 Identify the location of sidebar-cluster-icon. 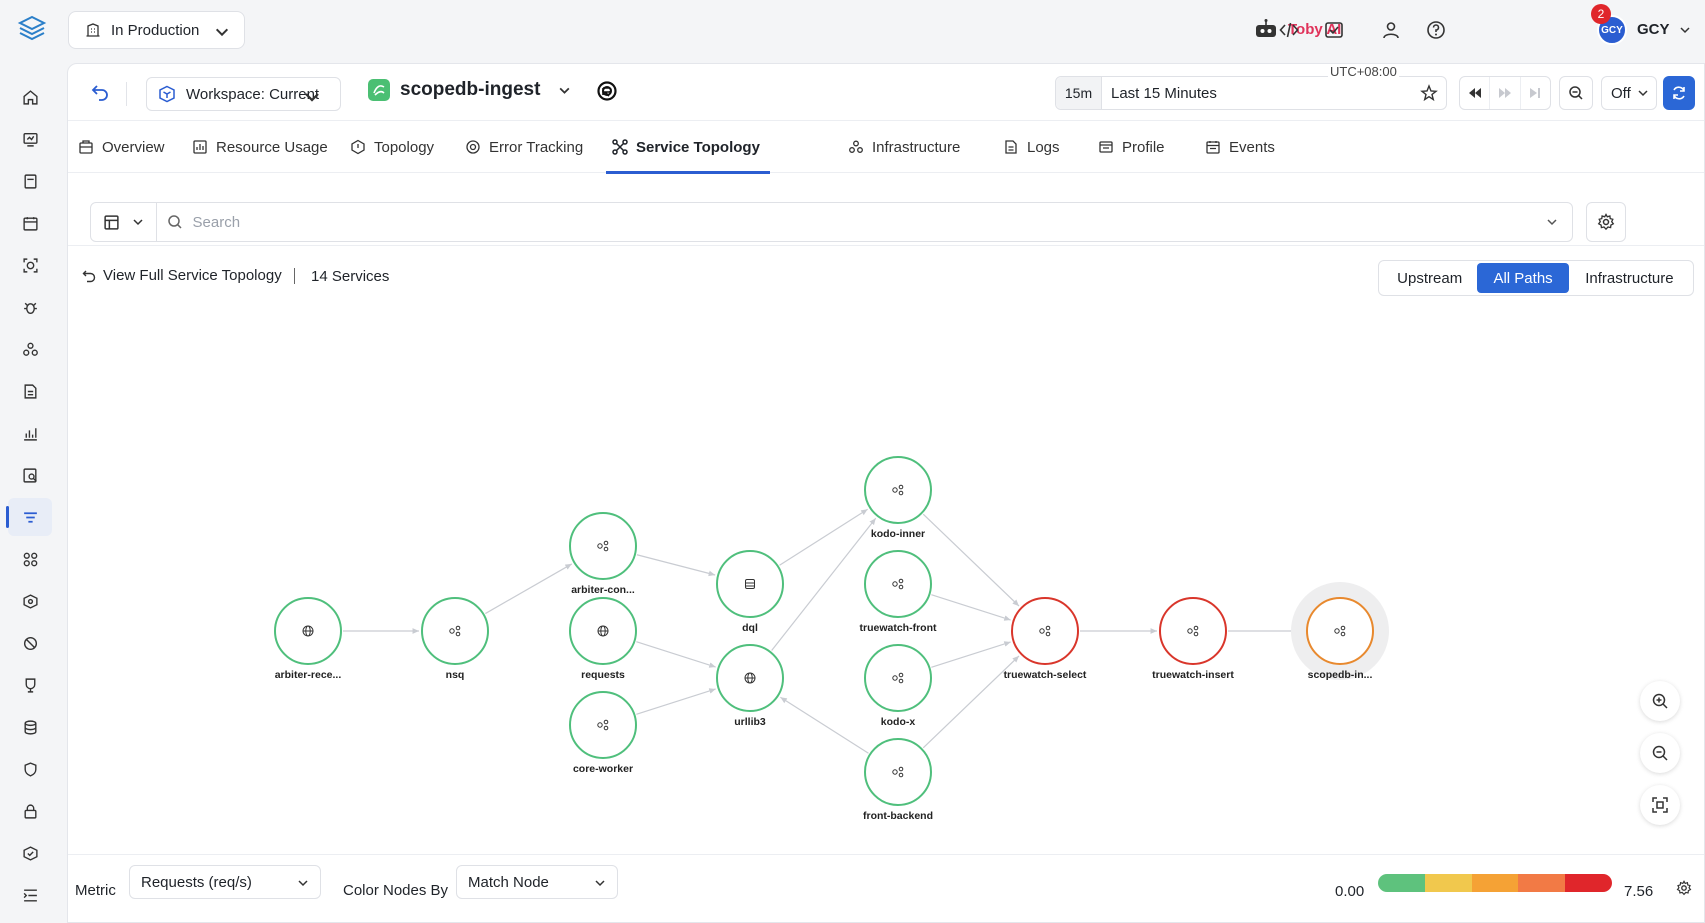
(30, 349).